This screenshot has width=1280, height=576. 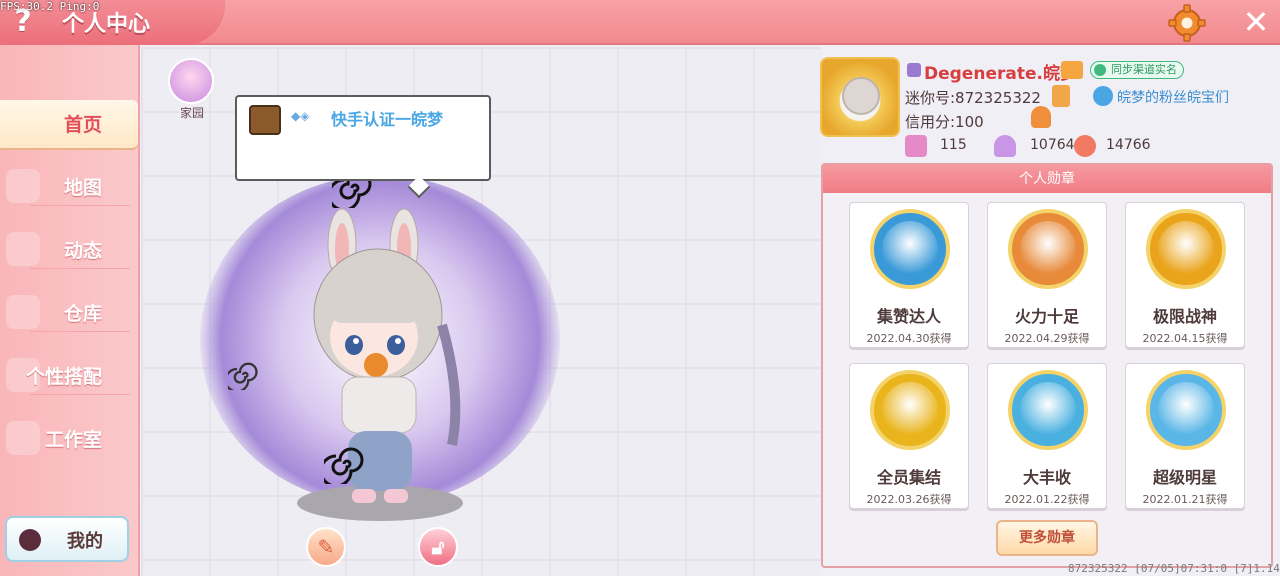 I want to click on bell-icon, so click(x=23, y=249).